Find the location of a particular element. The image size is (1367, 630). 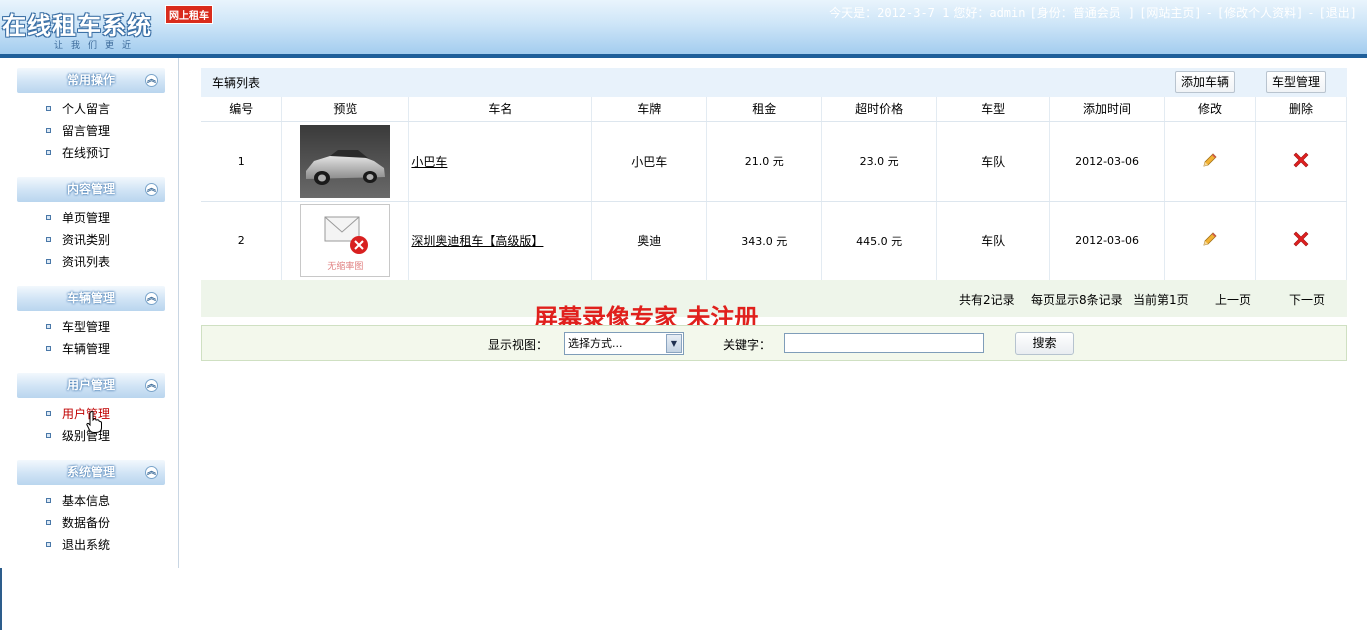

sidebar-item-page-manage: 单页管理 is located at coordinates (78, 218).